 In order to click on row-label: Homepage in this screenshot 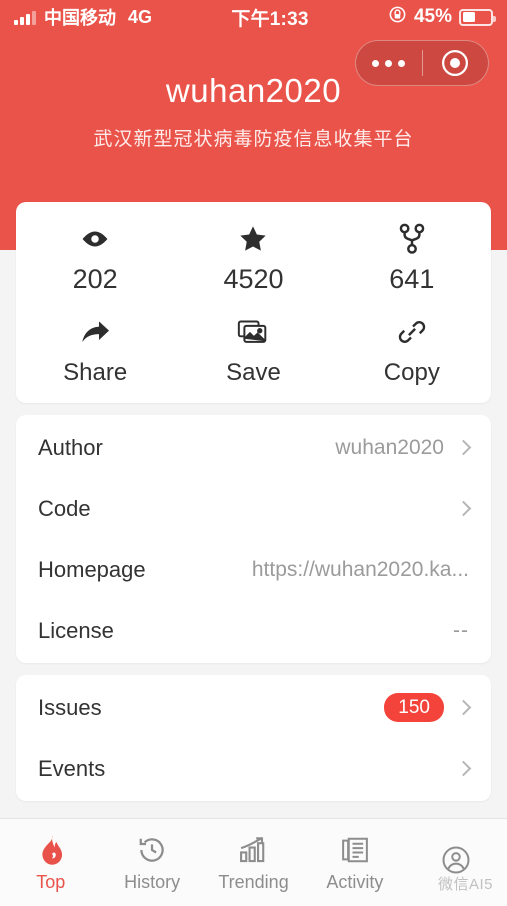, I will do `click(92, 569)`.